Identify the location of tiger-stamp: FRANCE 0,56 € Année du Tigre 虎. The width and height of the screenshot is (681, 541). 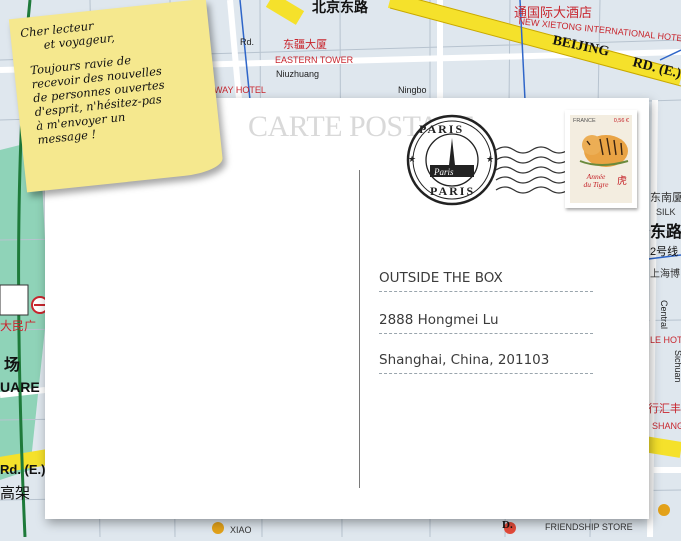
(601, 159).